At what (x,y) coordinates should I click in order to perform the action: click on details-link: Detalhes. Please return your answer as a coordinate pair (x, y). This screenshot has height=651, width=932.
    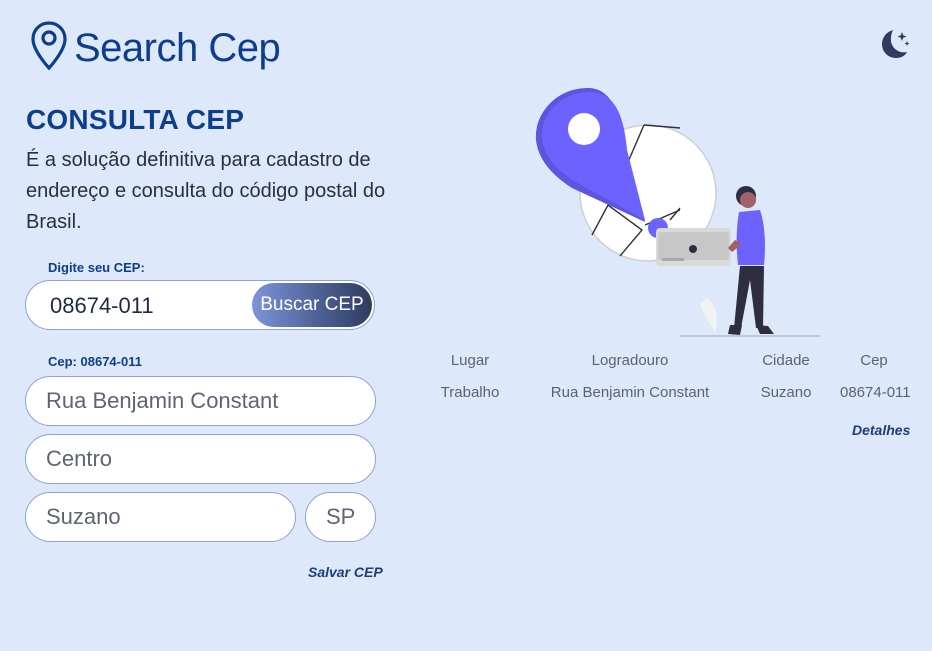
    Looking at the image, I should click on (881, 430).